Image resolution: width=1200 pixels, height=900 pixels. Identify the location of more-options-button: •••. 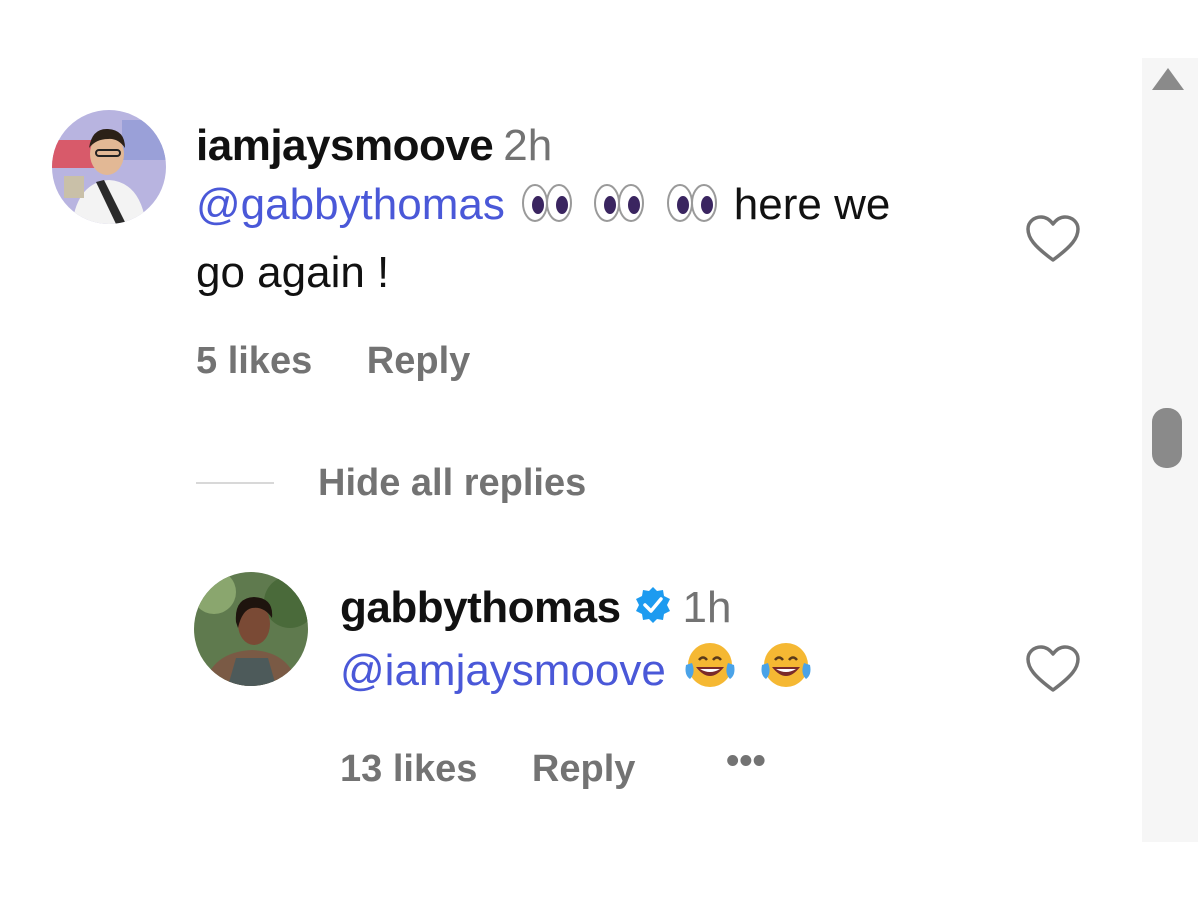
(746, 761).